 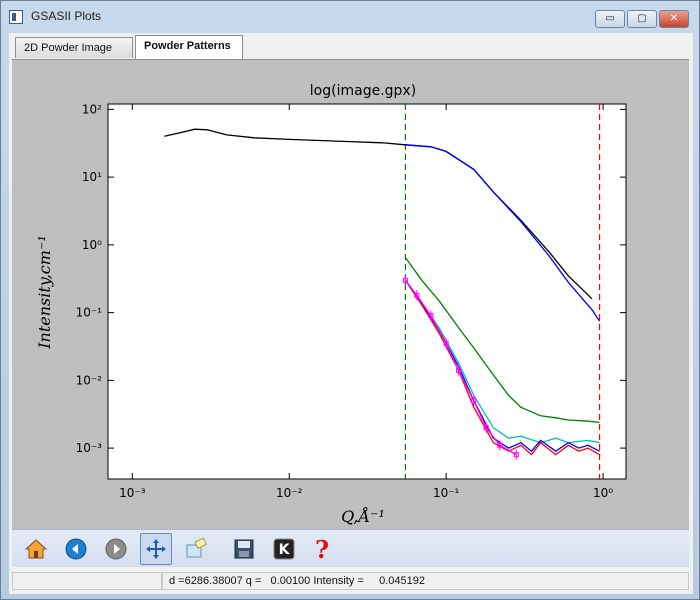 I want to click on save-button, so click(x=244, y=549).